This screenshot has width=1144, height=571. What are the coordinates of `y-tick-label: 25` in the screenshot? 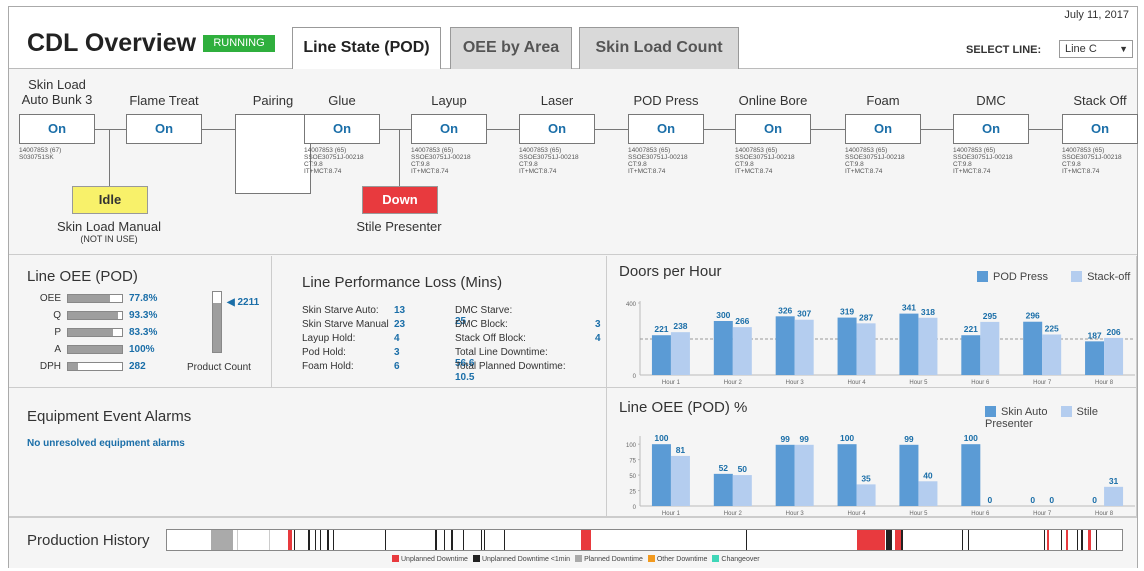 It's located at (632, 493).